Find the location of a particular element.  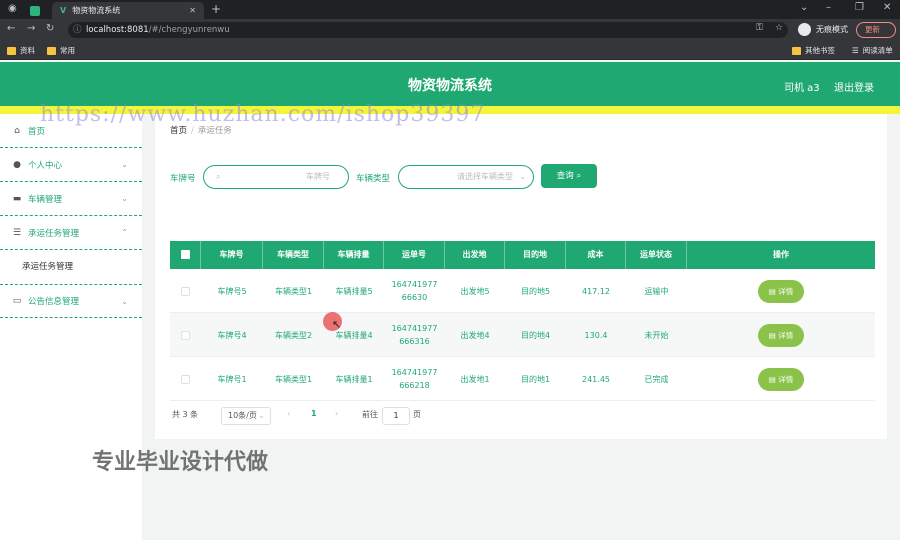

page-size-value: 10条/页 is located at coordinates (242, 415).